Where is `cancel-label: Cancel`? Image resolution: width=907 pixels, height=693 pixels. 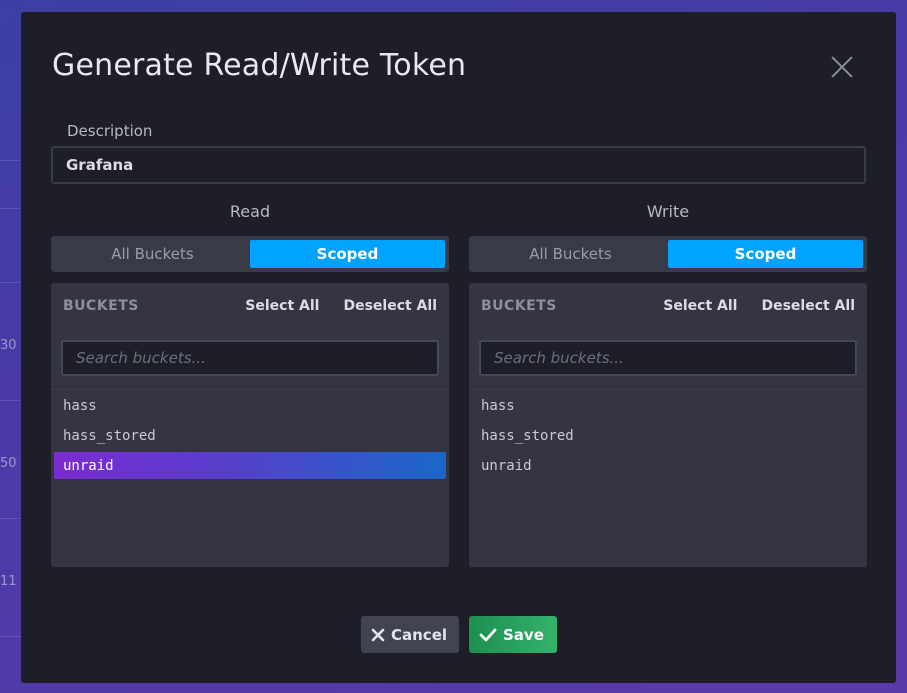
cancel-label: Cancel is located at coordinates (419, 634).